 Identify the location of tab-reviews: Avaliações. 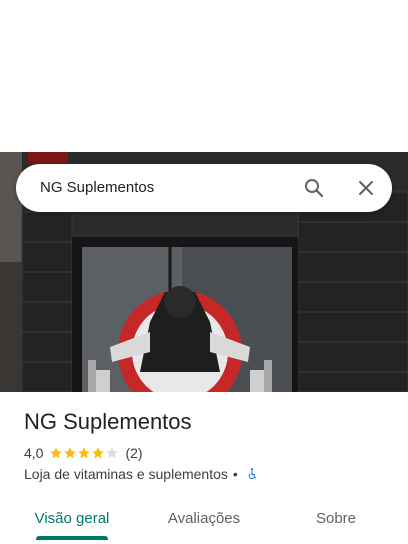
(204, 518).